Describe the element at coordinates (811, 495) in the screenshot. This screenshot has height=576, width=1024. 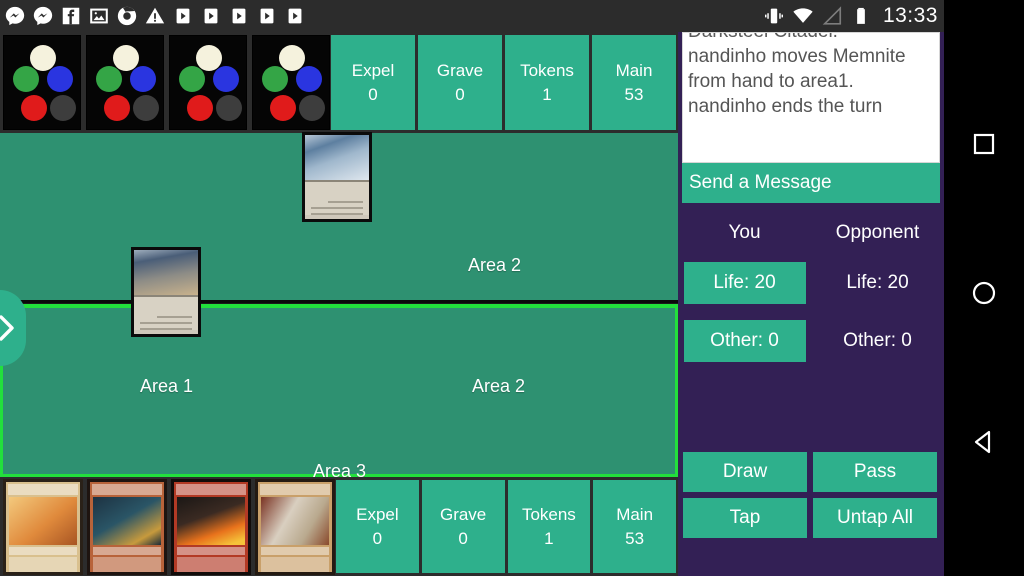
I see `action-buttons: Draw Pass Tap Untap All` at that location.